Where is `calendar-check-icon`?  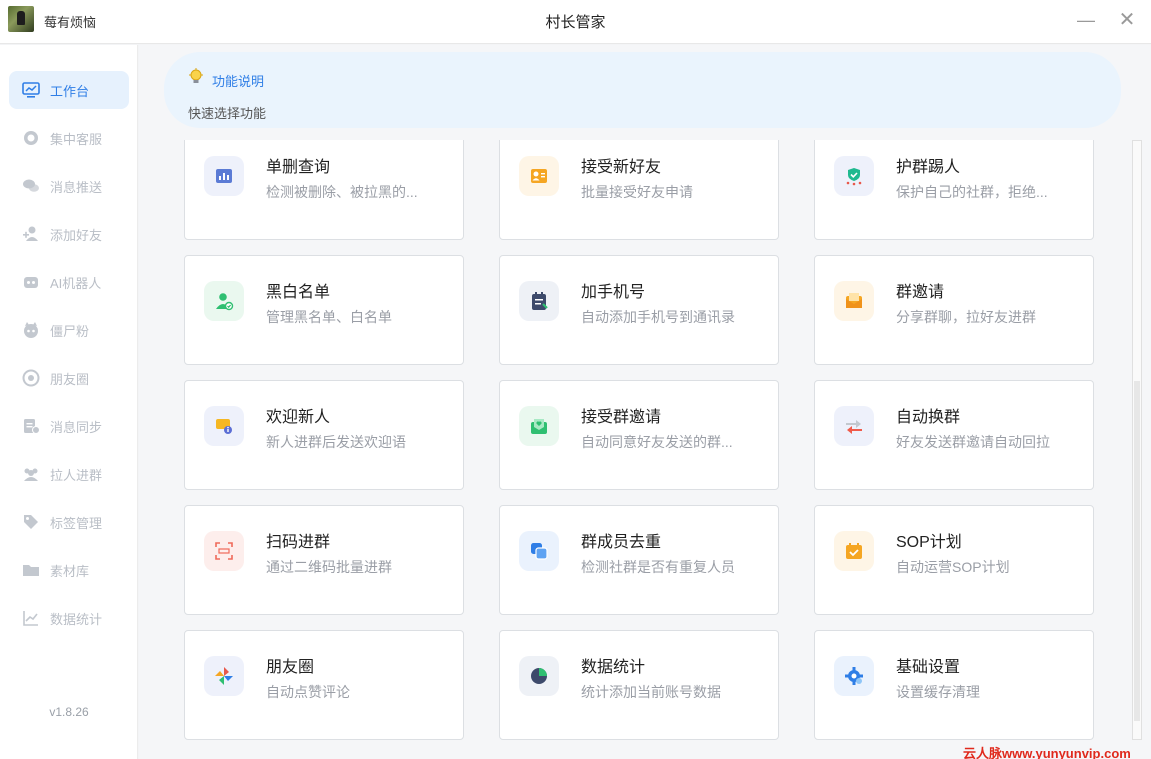 calendar-check-icon is located at coordinates (854, 551).